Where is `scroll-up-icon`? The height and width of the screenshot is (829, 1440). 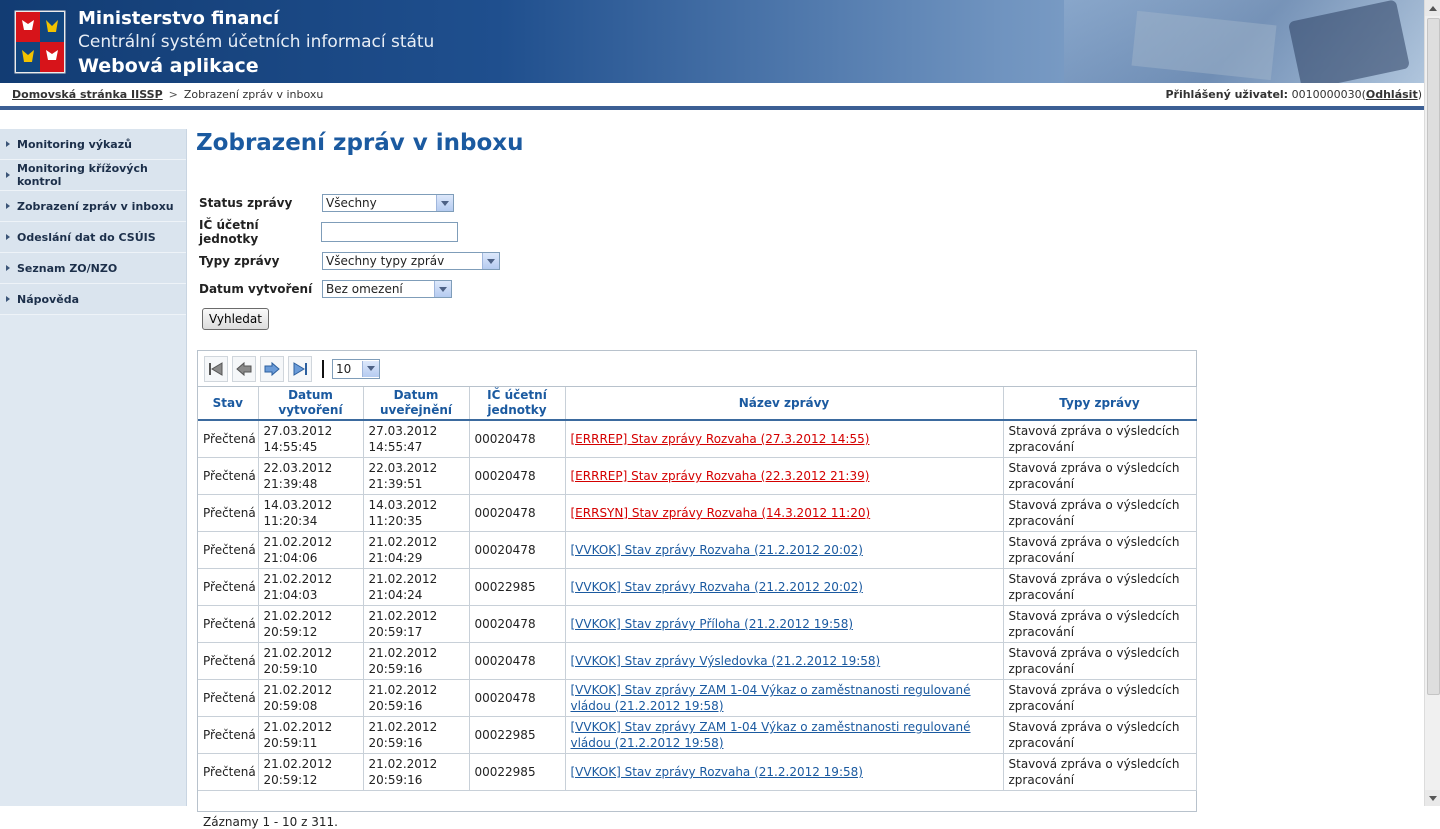
scroll-up-icon is located at coordinates (1432, 8).